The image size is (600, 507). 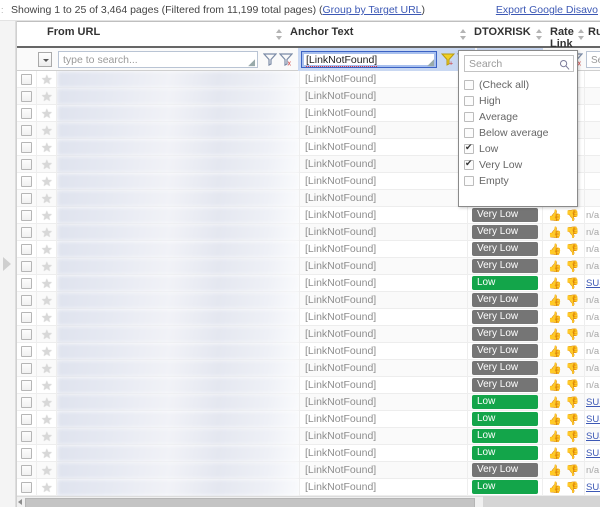 What do you see at coordinates (518, 101) in the screenshot?
I see `dropdown-option-high: High` at bounding box center [518, 101].